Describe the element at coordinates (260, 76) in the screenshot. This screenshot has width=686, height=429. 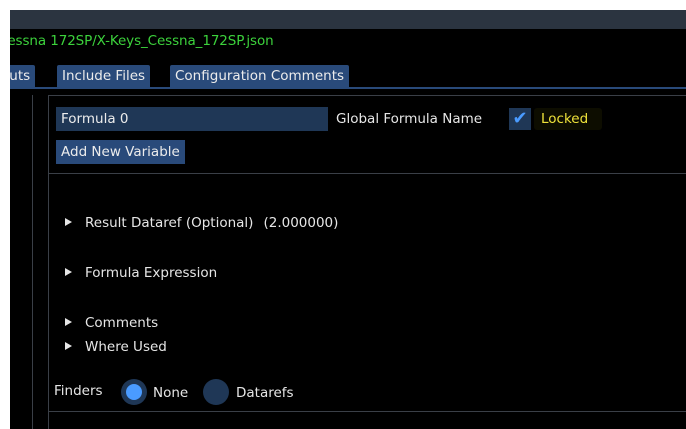
I see `tab-configuration-comments: Configuration Comments` at that location.